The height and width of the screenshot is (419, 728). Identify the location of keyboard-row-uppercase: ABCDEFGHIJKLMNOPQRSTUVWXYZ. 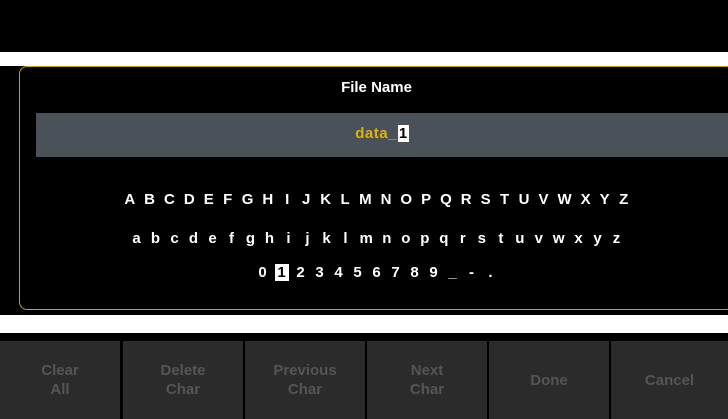
(374, 199).